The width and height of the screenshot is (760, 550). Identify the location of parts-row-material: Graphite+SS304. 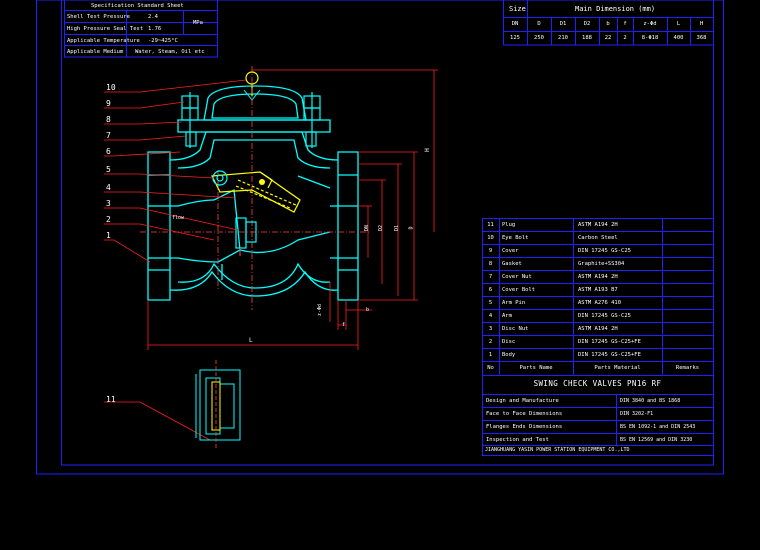
(601, 264).